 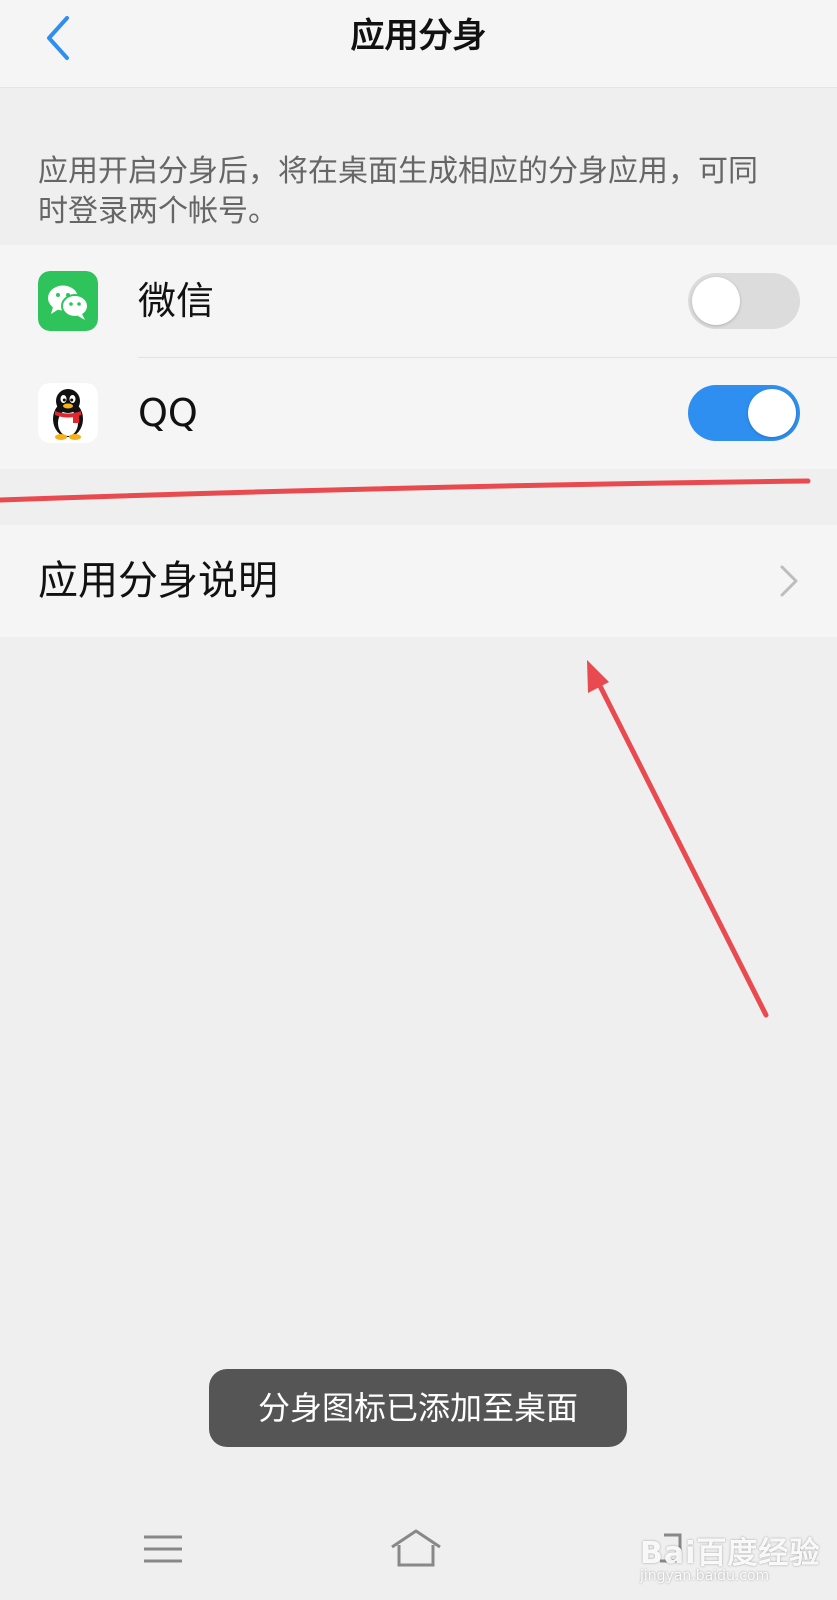 What do you see at coordinates (158, 581) in the screenshot?
I see `explanation-label: 应用分身说明` at bounding box center [158, 581].